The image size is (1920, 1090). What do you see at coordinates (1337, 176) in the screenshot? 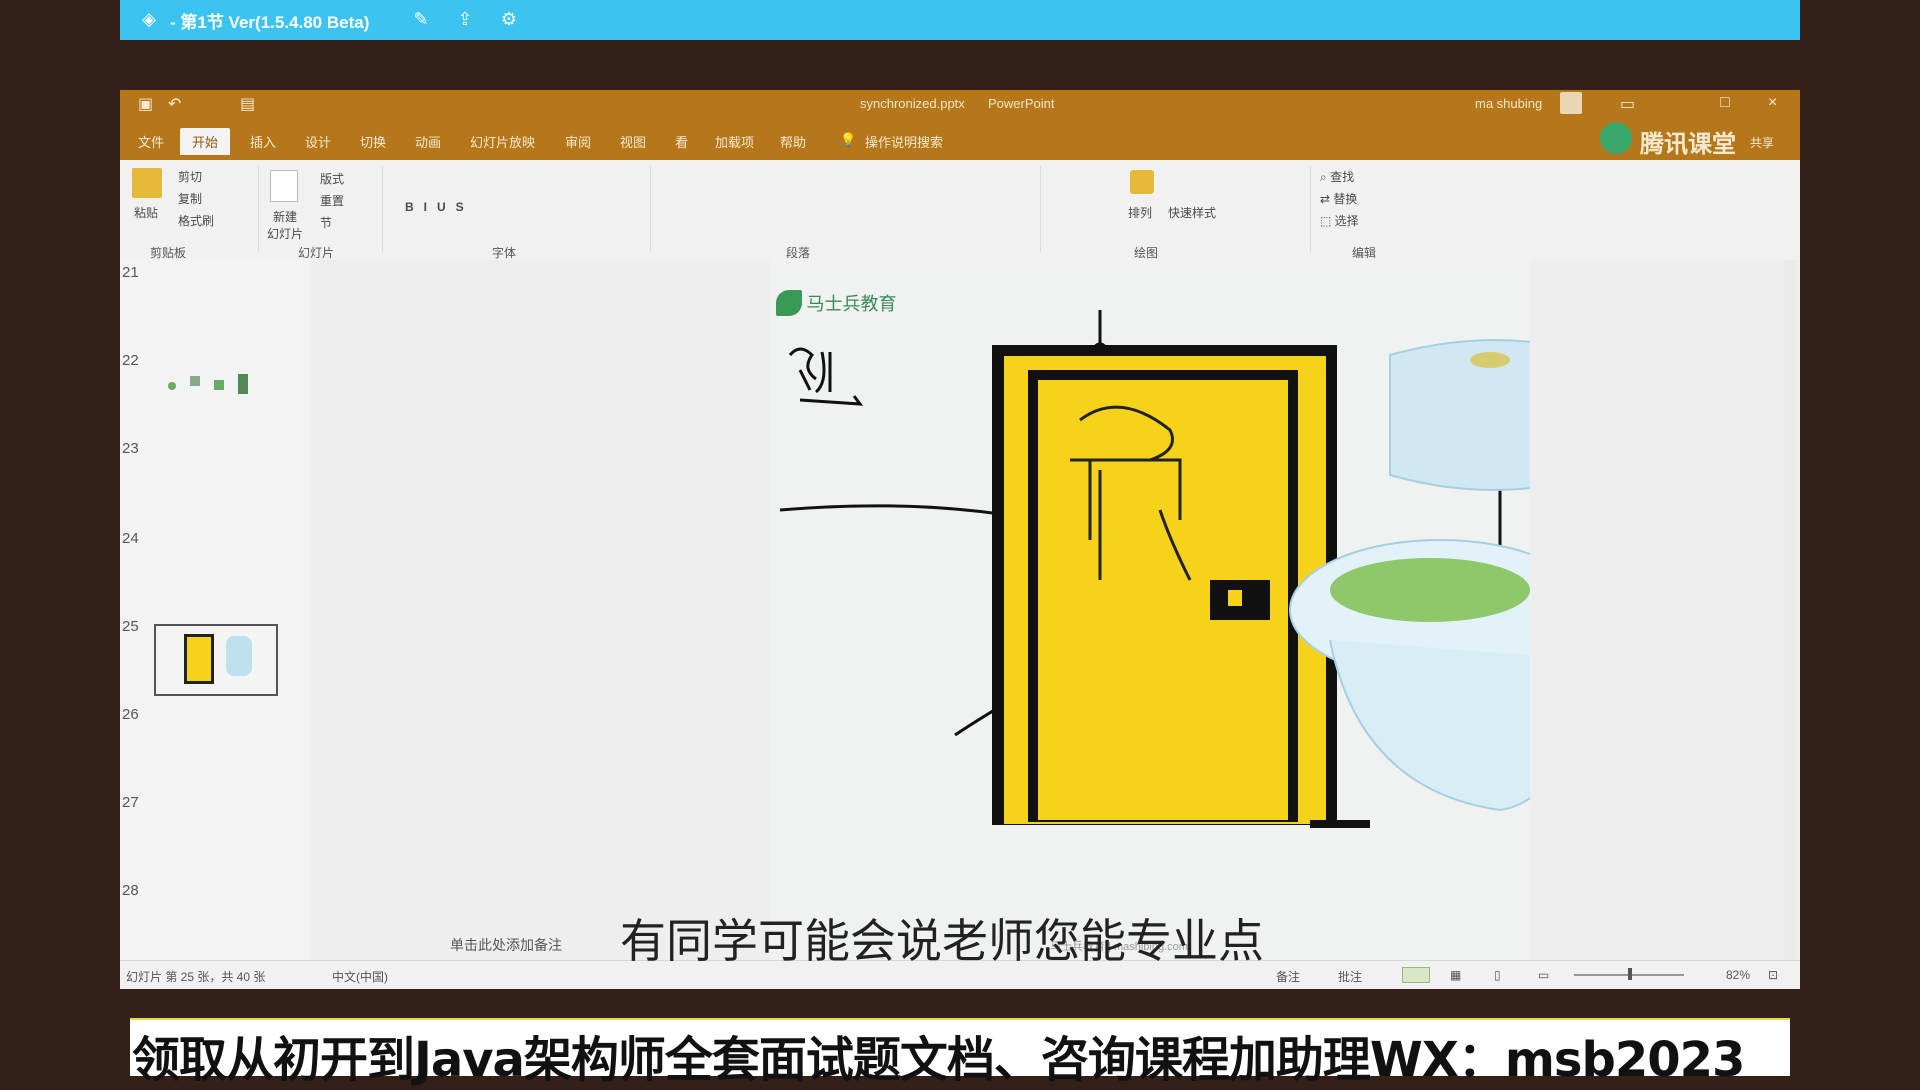
I see `find-button: ⌕ 查找` at bounding box center [1337, 176].